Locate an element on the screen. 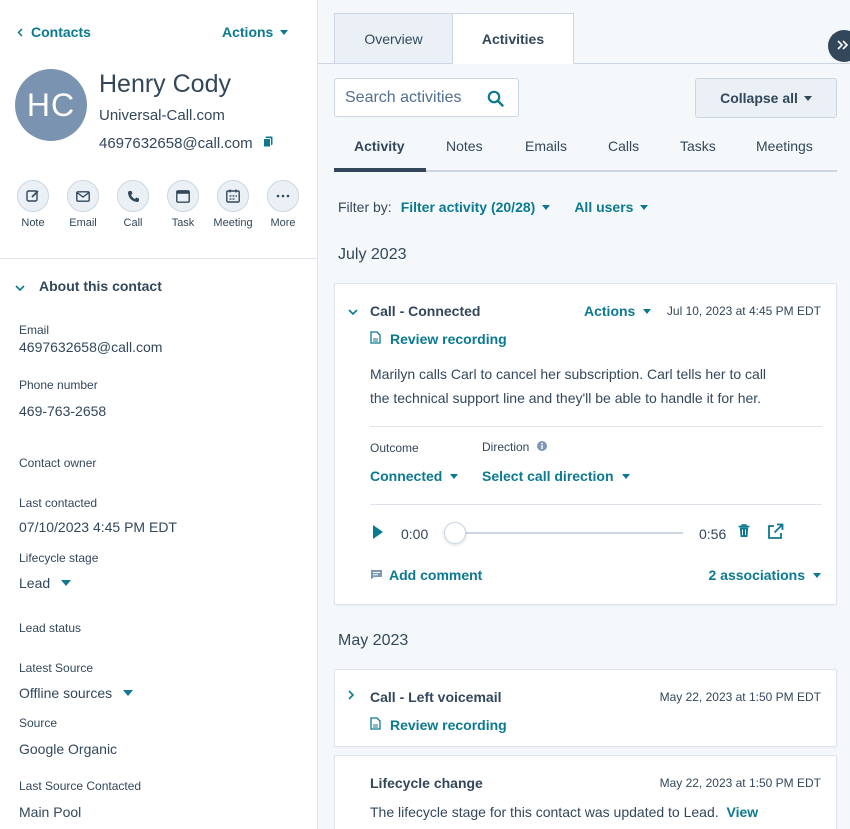 This screenshot has height=829, width=850. email-action: Email is located at coordinates (83, 204).